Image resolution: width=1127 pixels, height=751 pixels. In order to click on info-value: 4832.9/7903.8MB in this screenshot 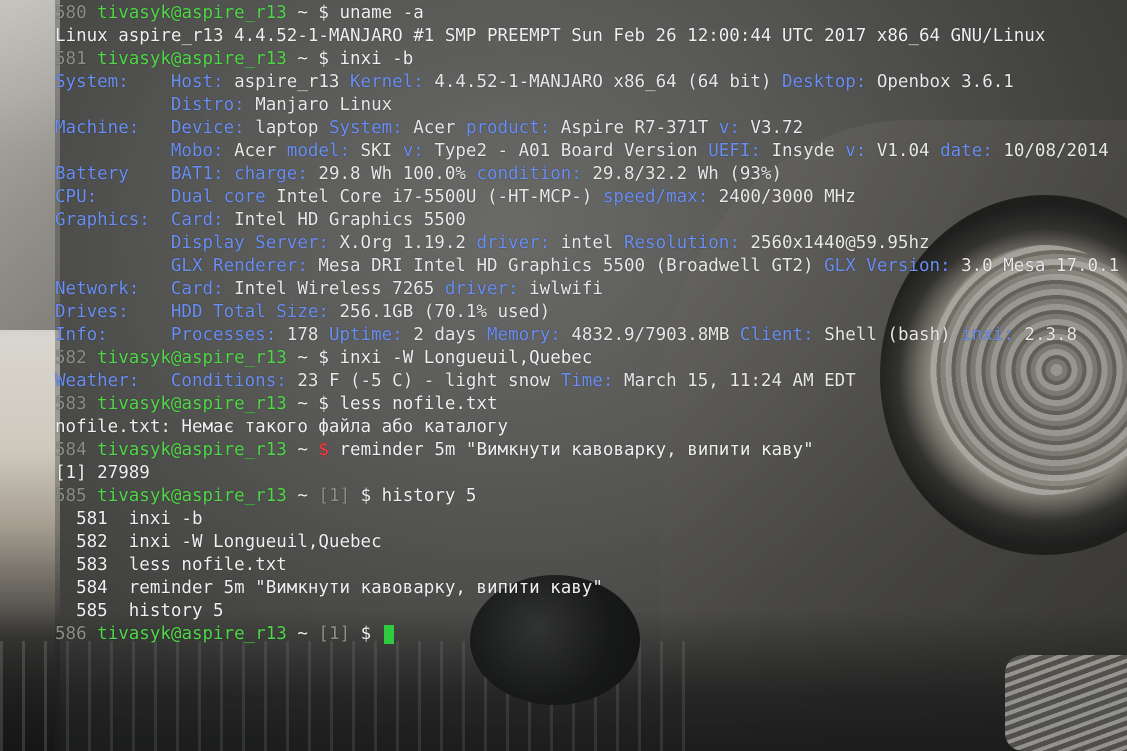, I will do `click(650, 335)`.